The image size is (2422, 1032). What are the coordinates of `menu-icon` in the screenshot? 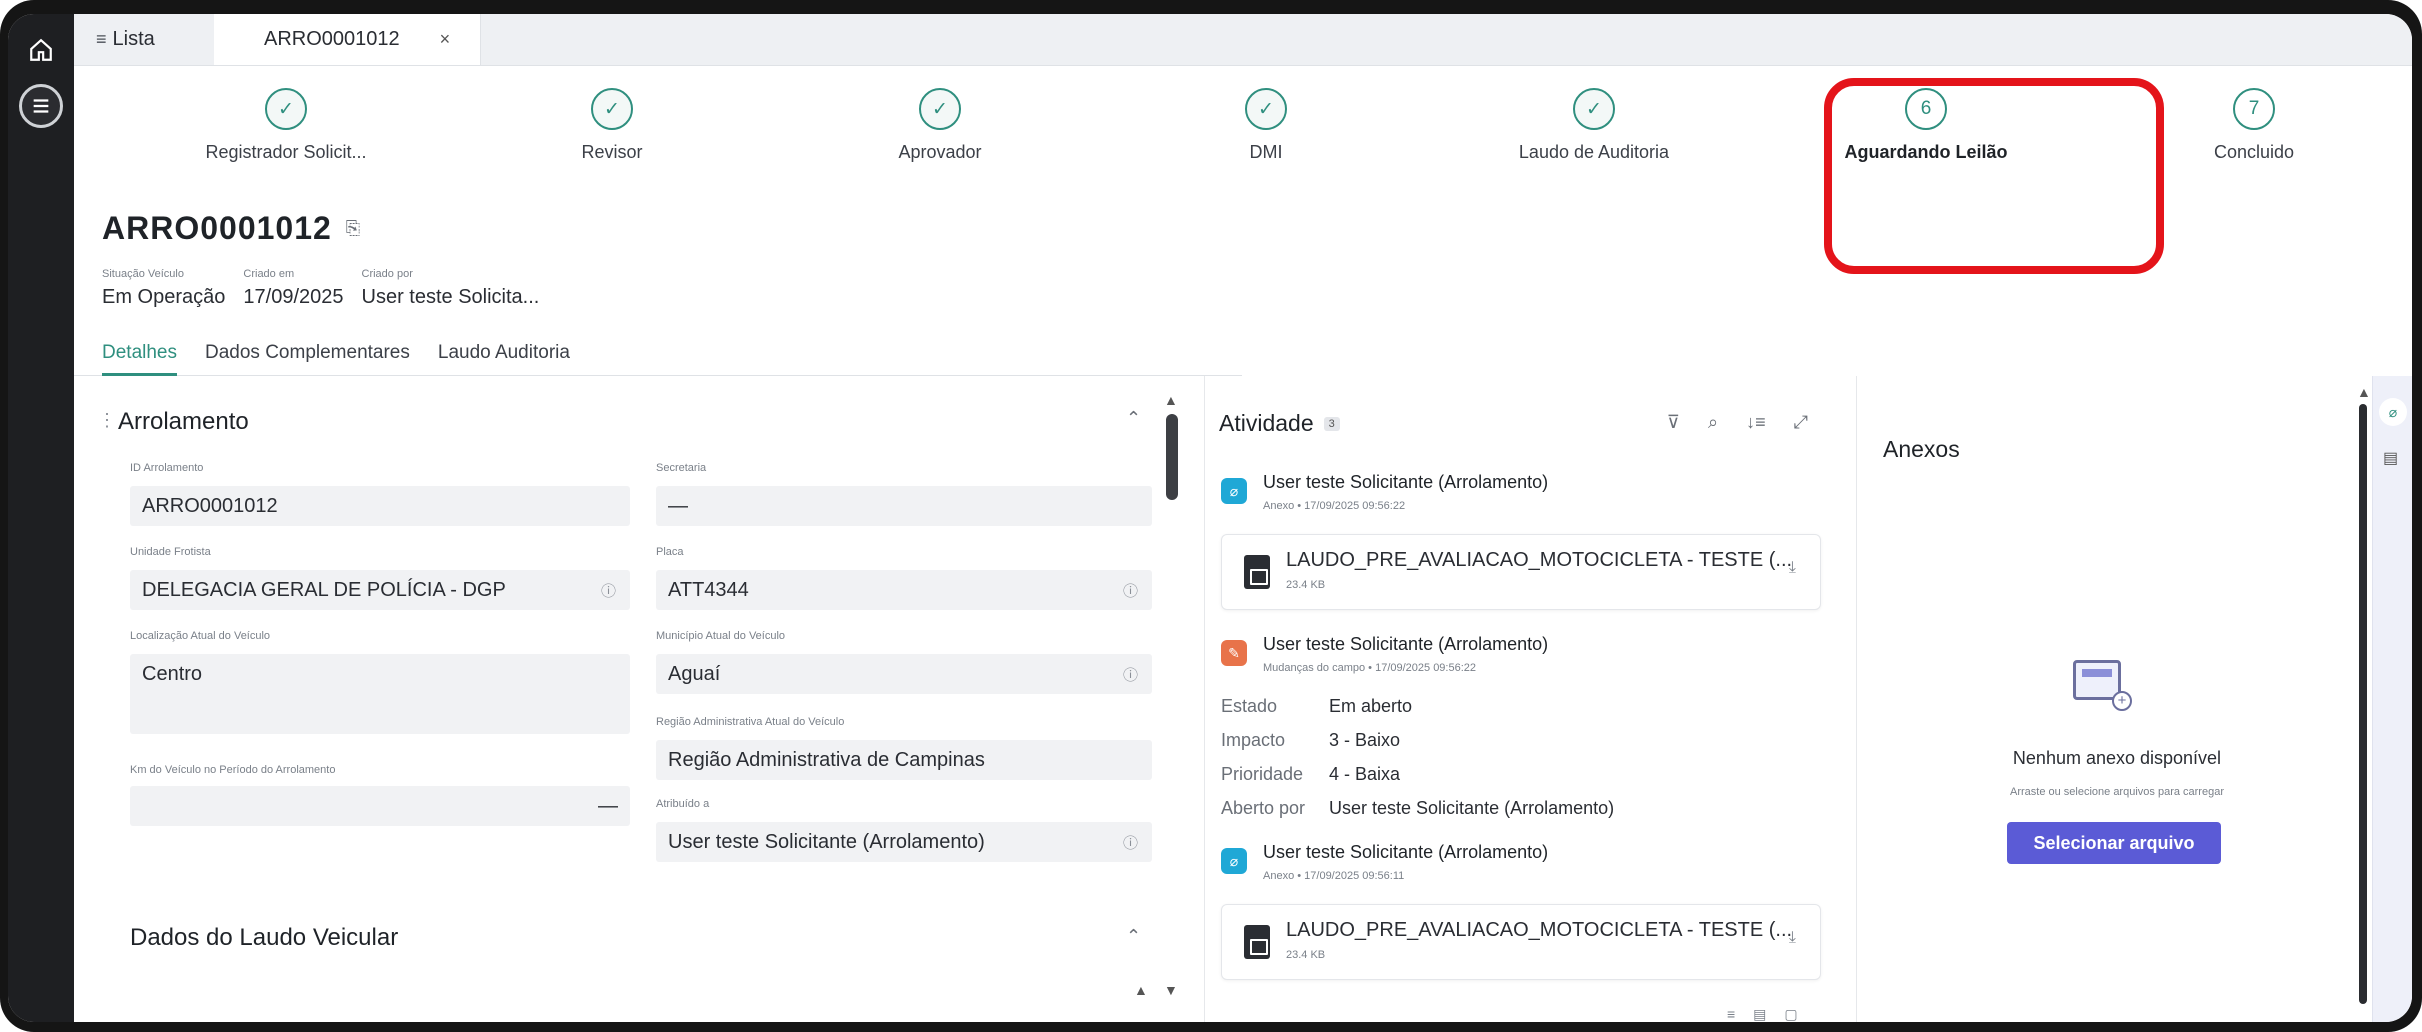 It's located at (41, 106).